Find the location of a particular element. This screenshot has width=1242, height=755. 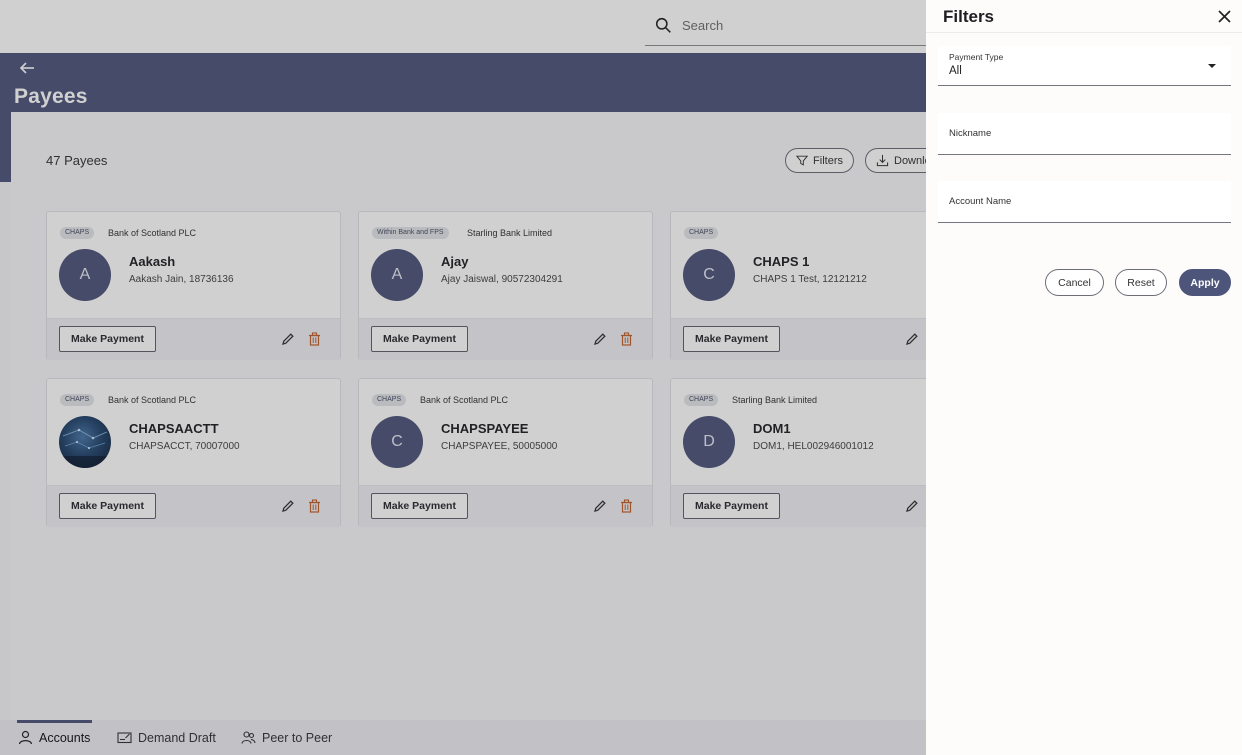

drawer-divider is located at coordinates (1084, 32).